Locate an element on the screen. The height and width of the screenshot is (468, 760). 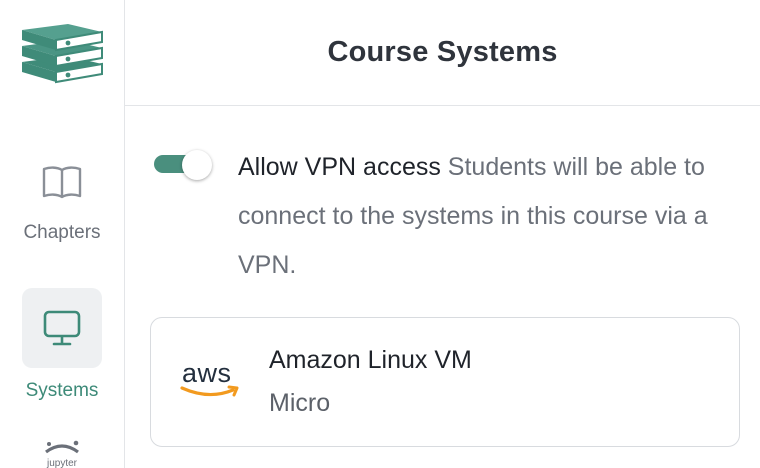
aws-logo-icon: aws is located at coordinates (211, 380).